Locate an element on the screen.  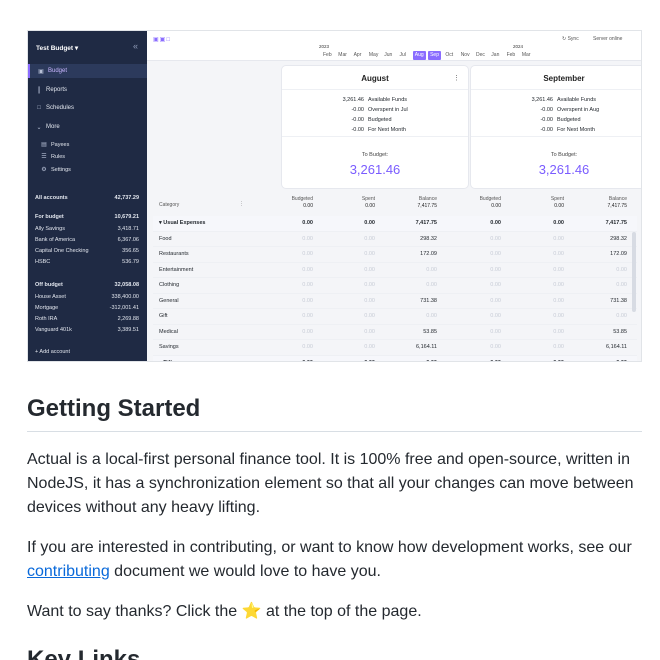
to-budget-value: 3,261.46 is located at coordinates (375, 169).